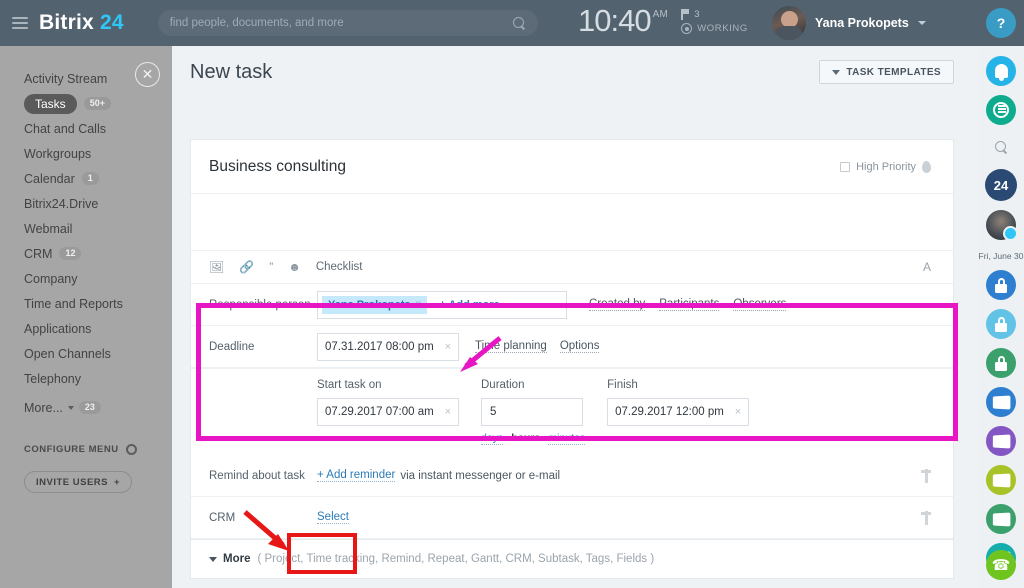 This screenshot has width=1024, height=588. Describe the element at coordinates (503, 385) in the screenshot. I see `duration-label: Duration` at that location.